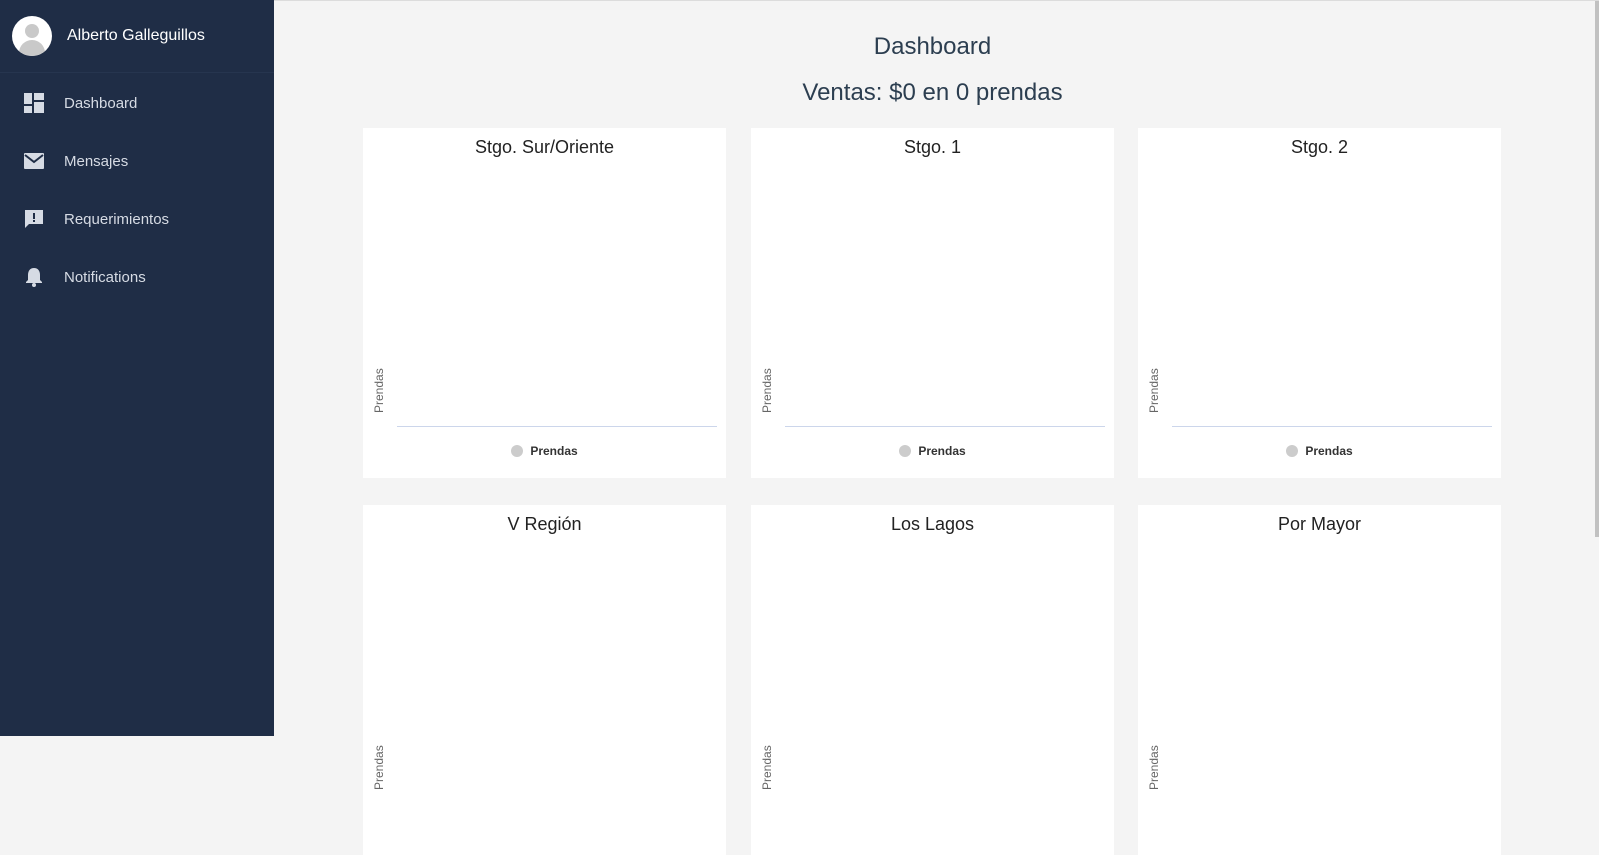  I want to click on chart-card: Stgo. 2 Prendas Prendas, so click(1319, 303).